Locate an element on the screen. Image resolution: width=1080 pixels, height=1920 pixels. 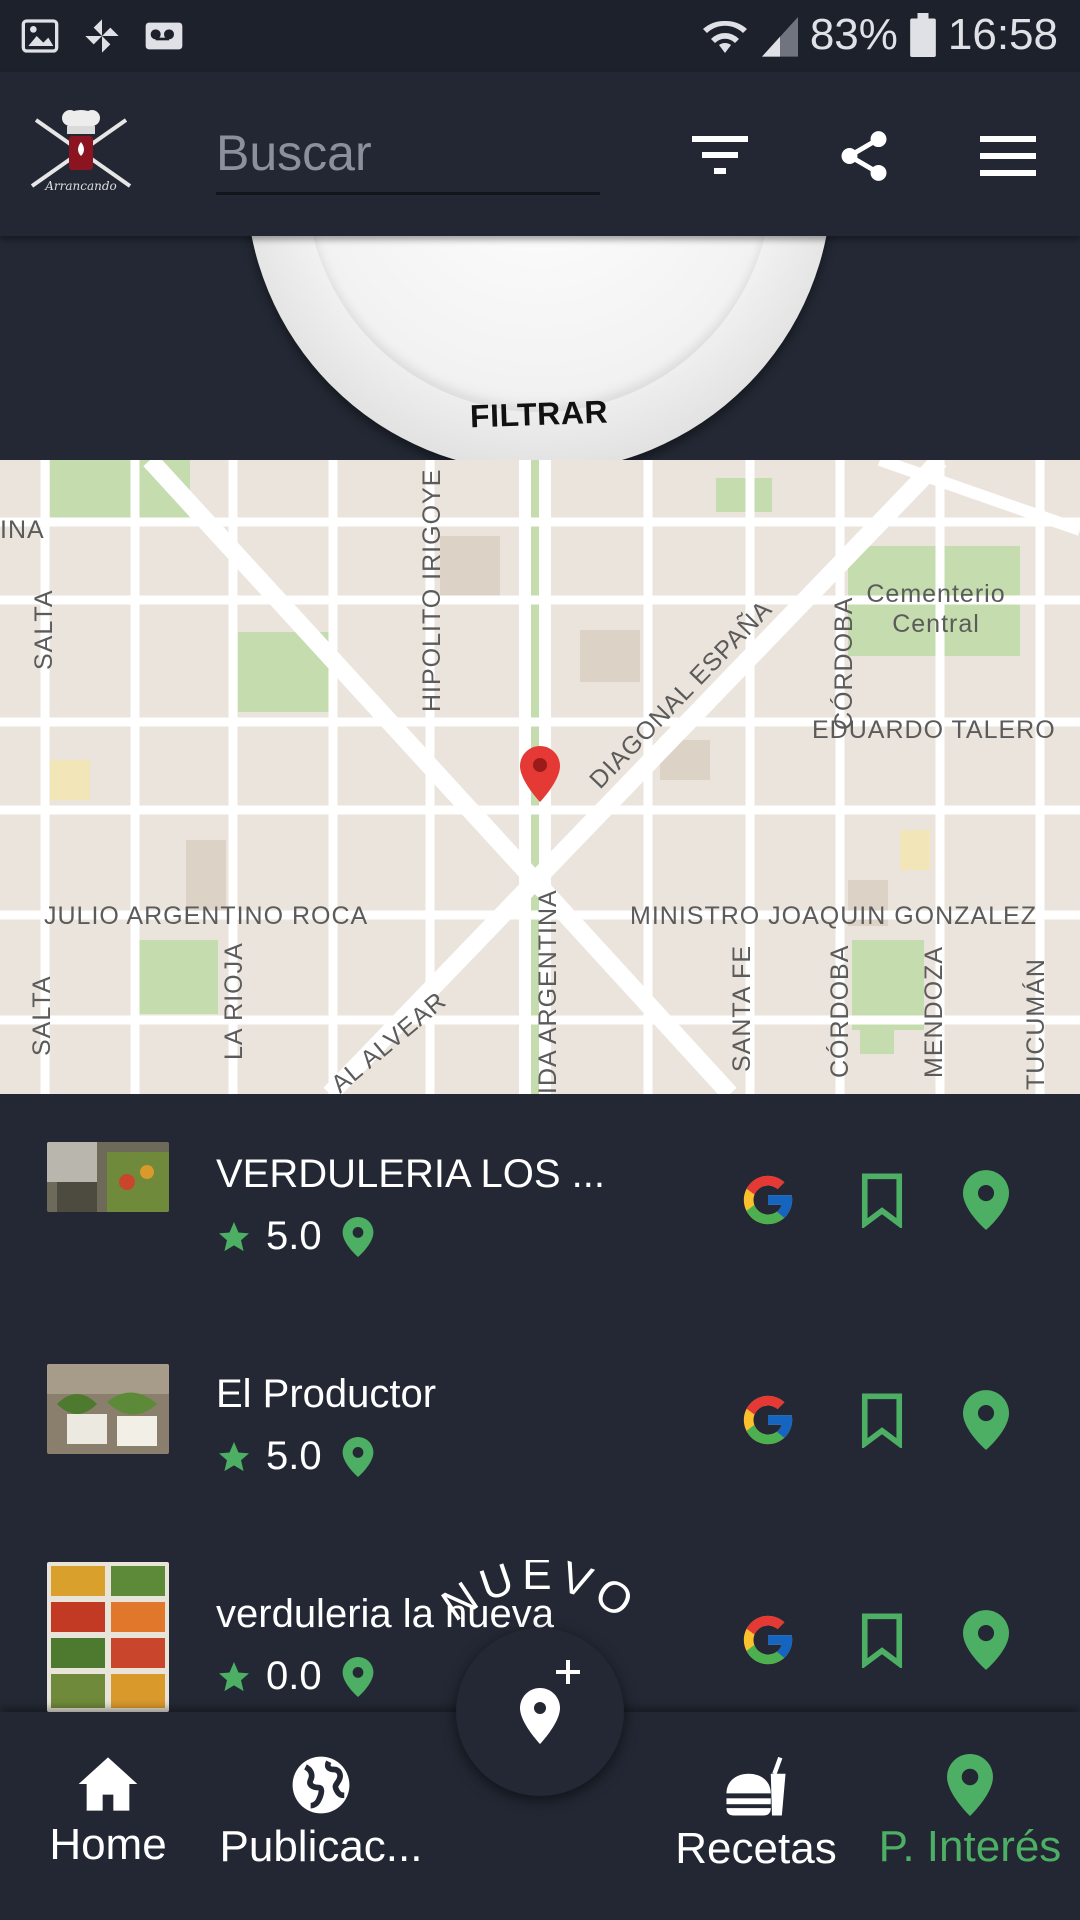
menu-icon is located at coordinates (1008, 156).